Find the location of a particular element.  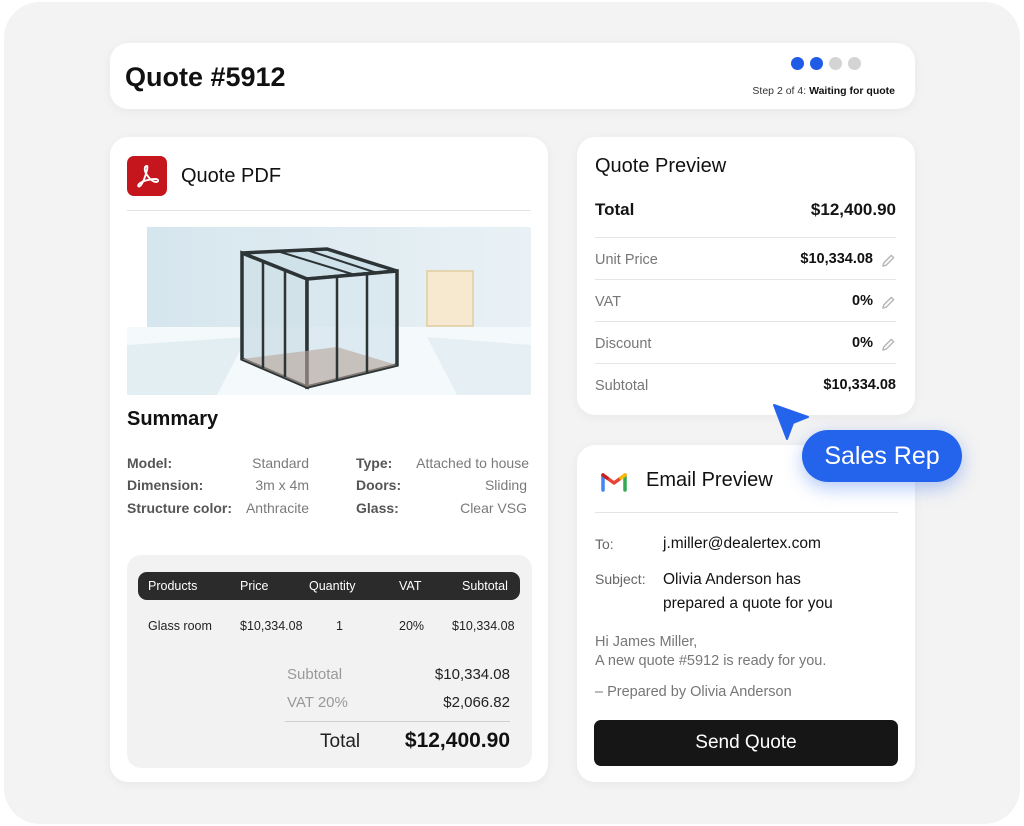

table-header-cell: Quantity is located at coordinates (332, 586).